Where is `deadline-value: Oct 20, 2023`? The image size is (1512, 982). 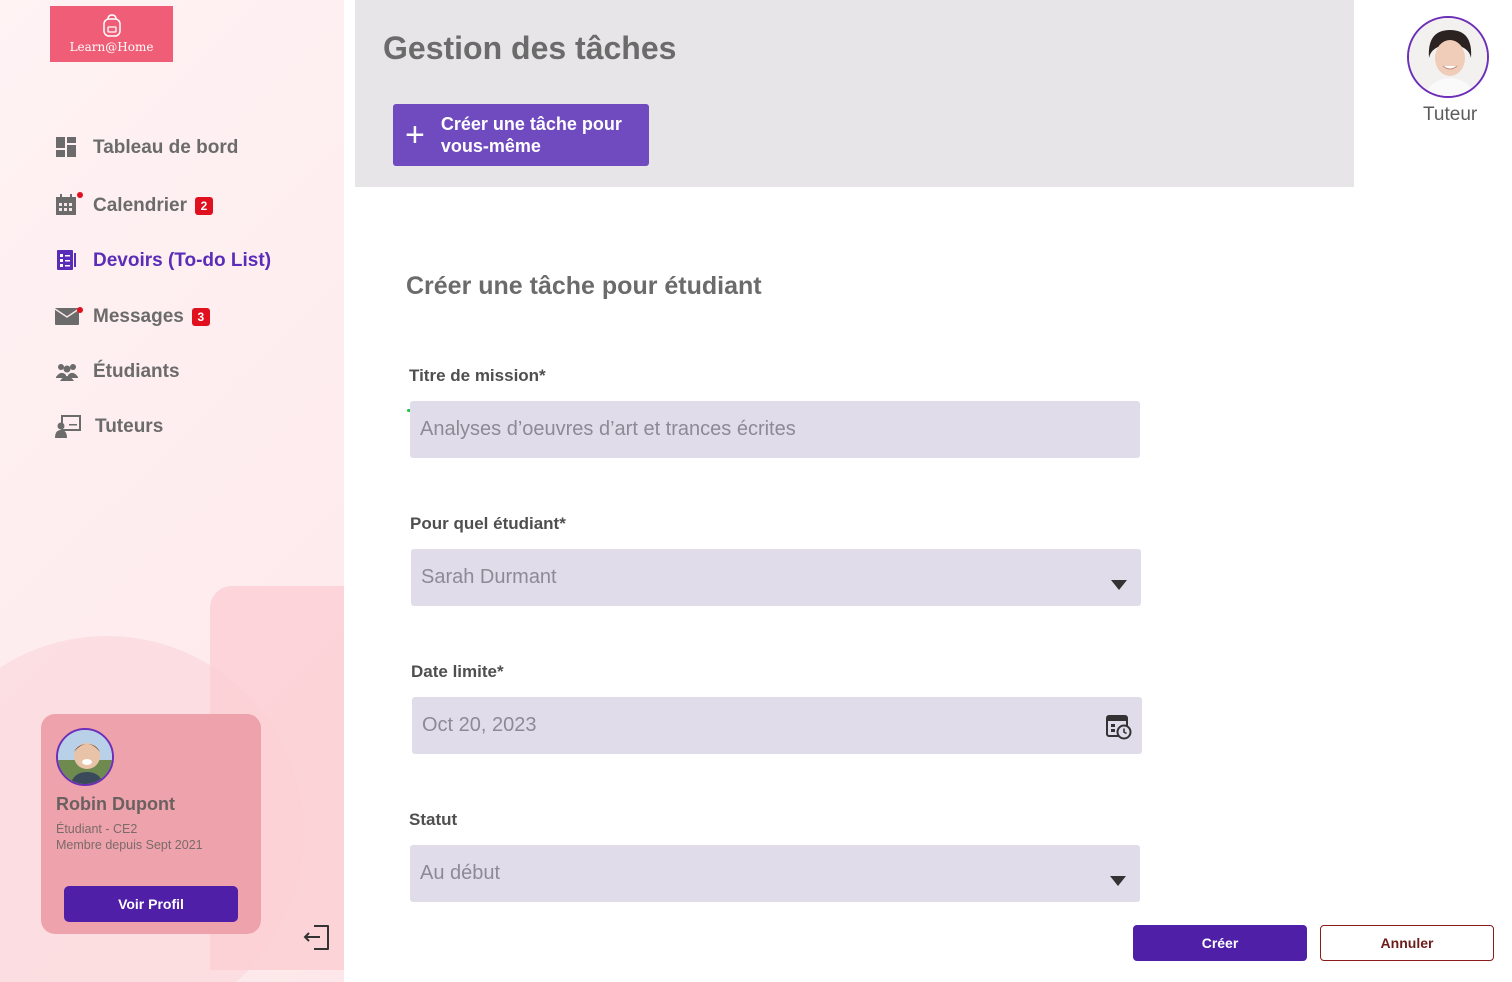
deadline-value: Oct 20, 2023 is located at coordinates (479, 725).